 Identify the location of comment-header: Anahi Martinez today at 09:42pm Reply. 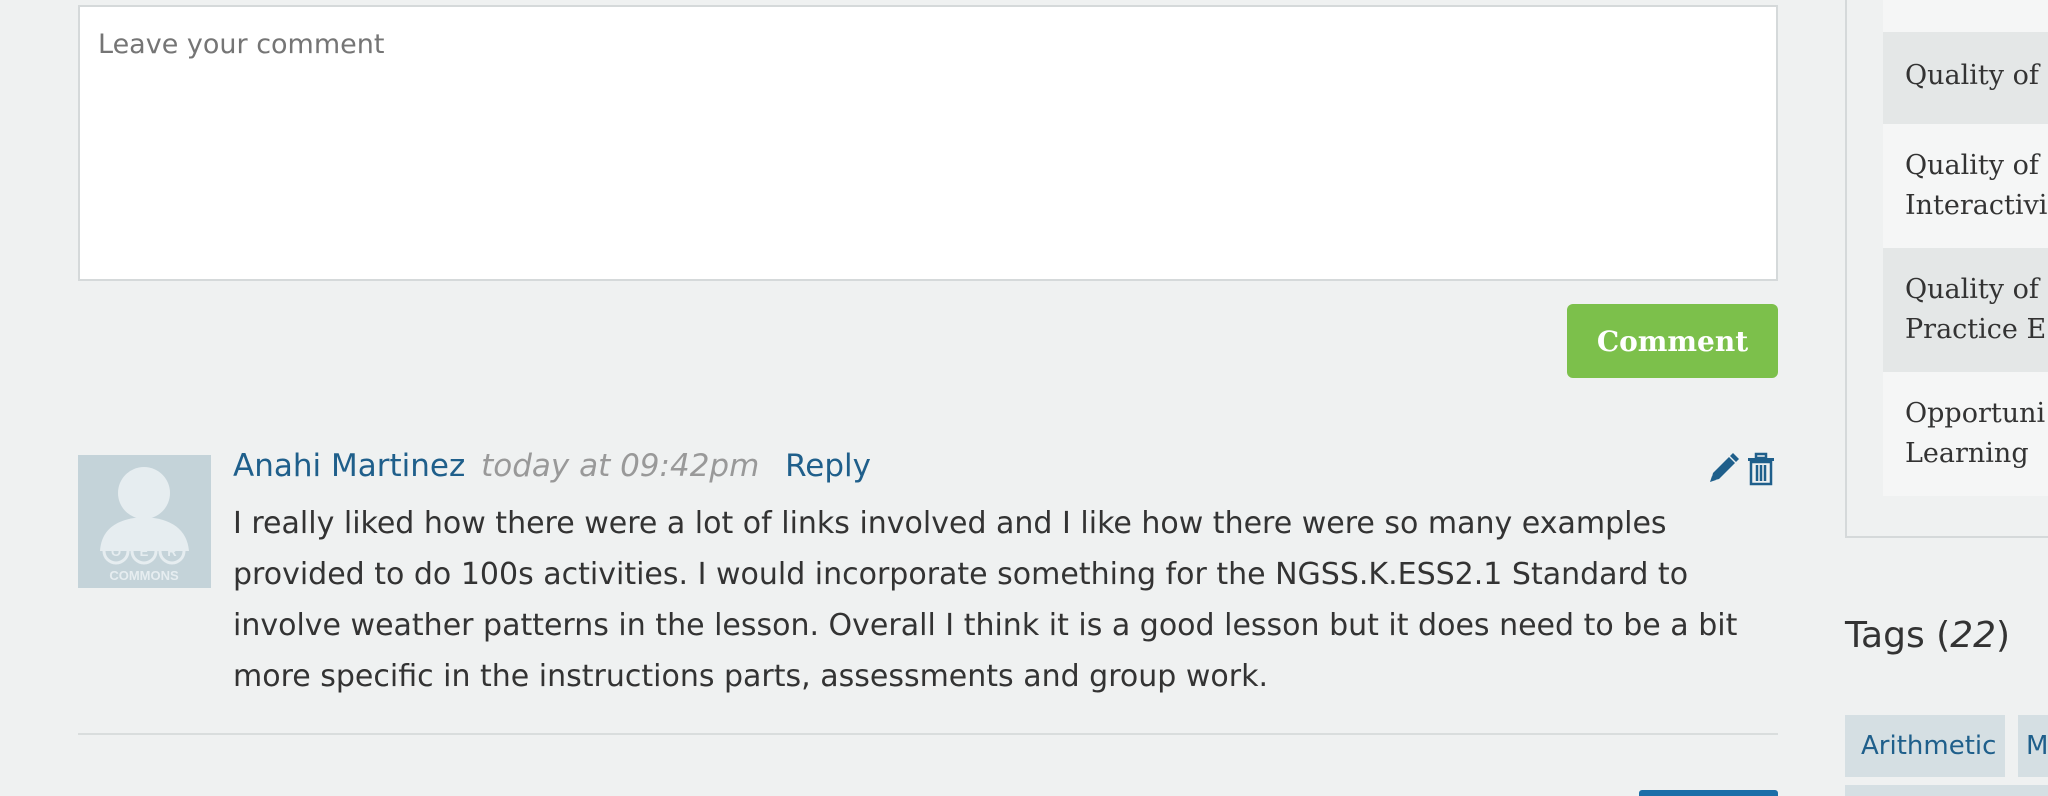
(552, 466).